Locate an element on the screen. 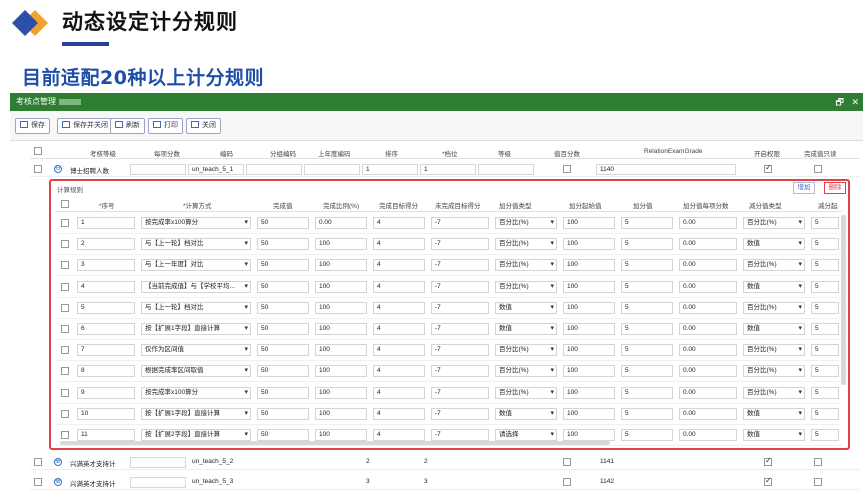  sort-field: 1 is located at coordinates (390, 169).